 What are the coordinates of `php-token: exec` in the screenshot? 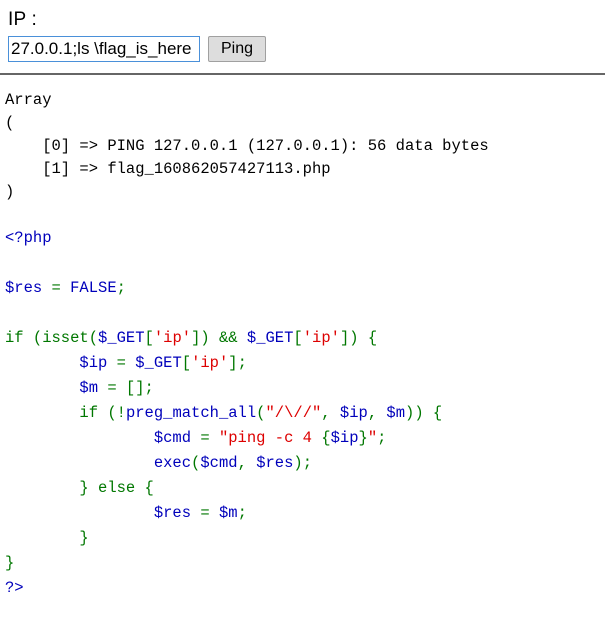 It's located at (172, 463).